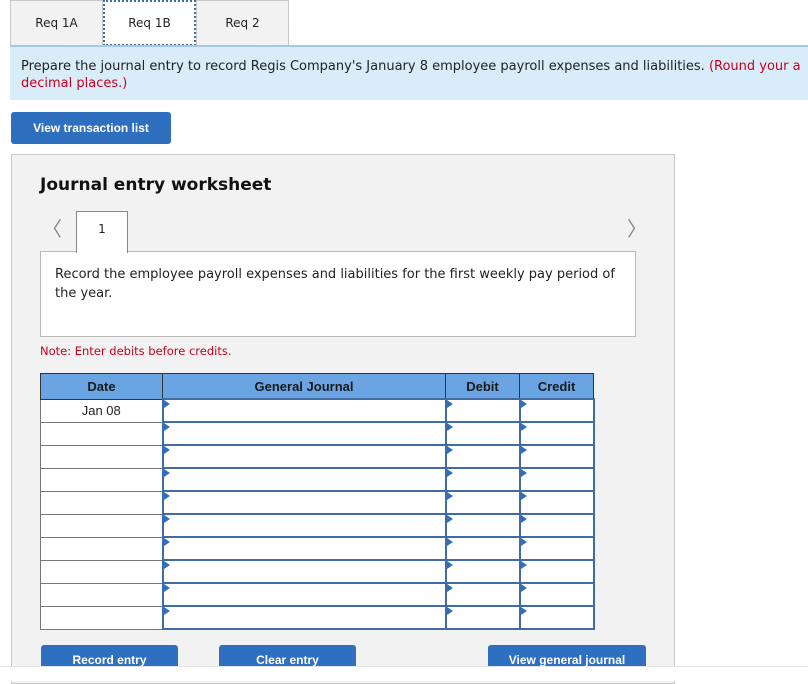  I want to click on column-date: Date, so click(101, 386).